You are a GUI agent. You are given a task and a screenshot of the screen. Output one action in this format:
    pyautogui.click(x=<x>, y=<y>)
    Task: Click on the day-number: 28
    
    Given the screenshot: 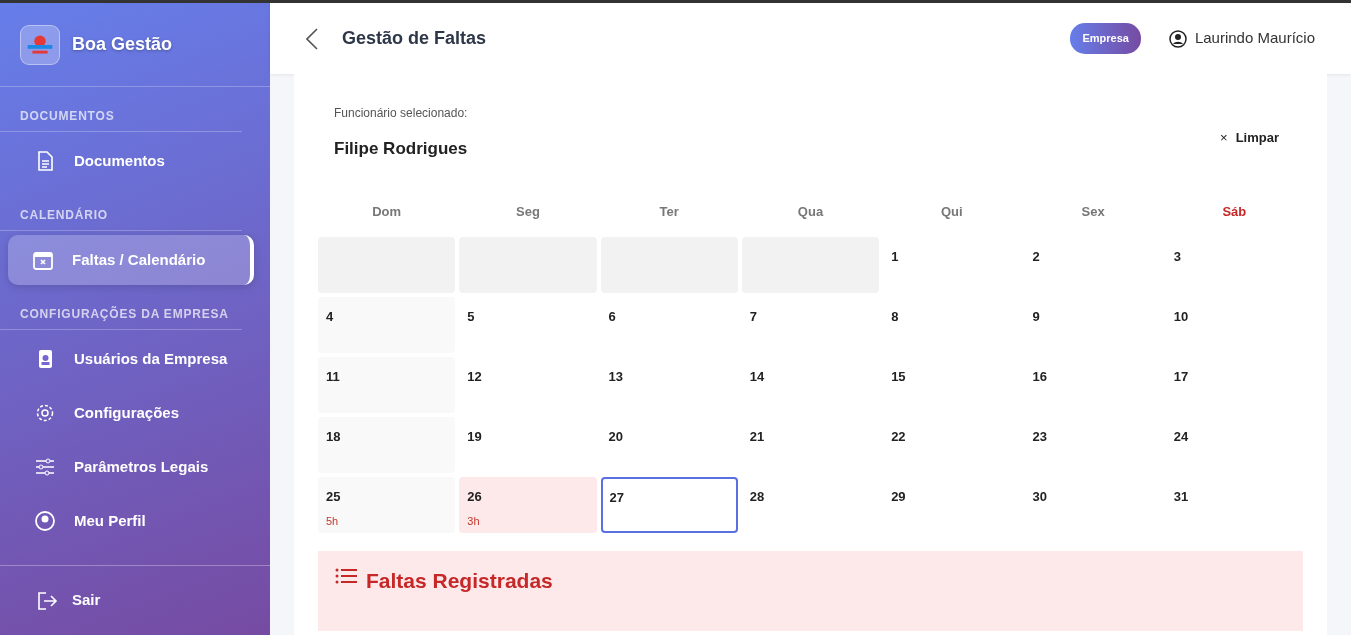 What is the action you would take?
    pyautogui.click(x=757, y=496)
    